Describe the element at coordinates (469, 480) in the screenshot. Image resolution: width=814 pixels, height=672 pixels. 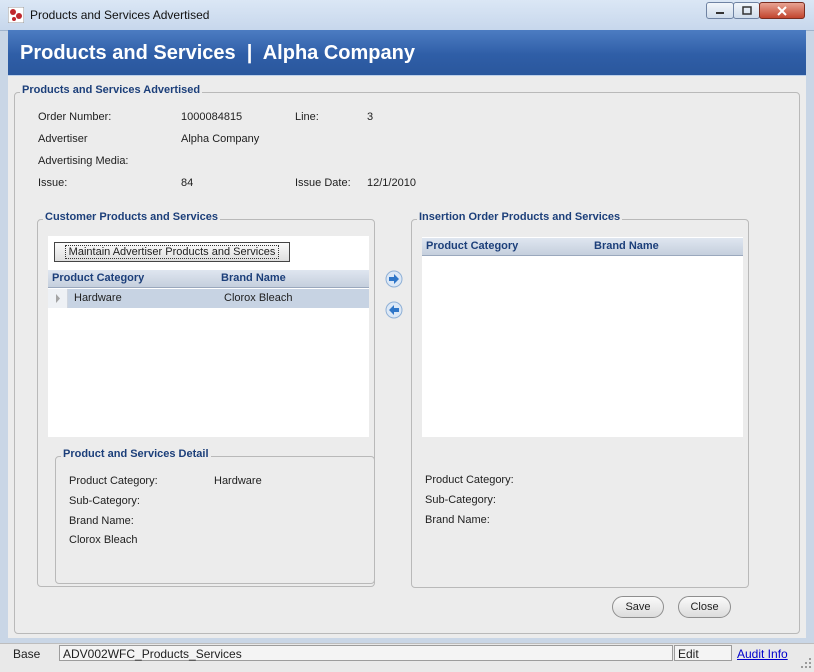
I see `insertion-category-label: Product Category:` at that location.